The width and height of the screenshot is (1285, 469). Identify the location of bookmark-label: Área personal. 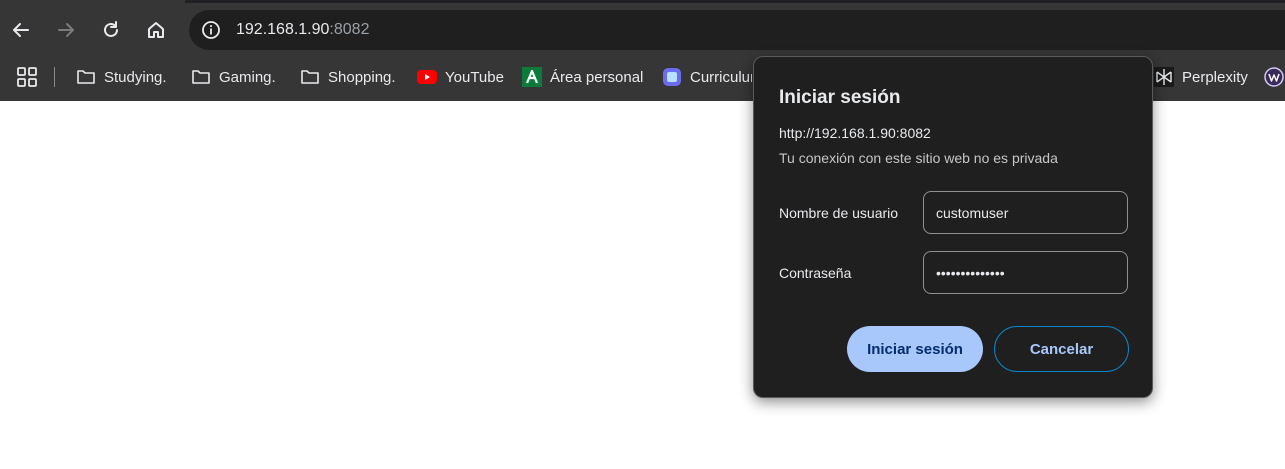
(597, 77).